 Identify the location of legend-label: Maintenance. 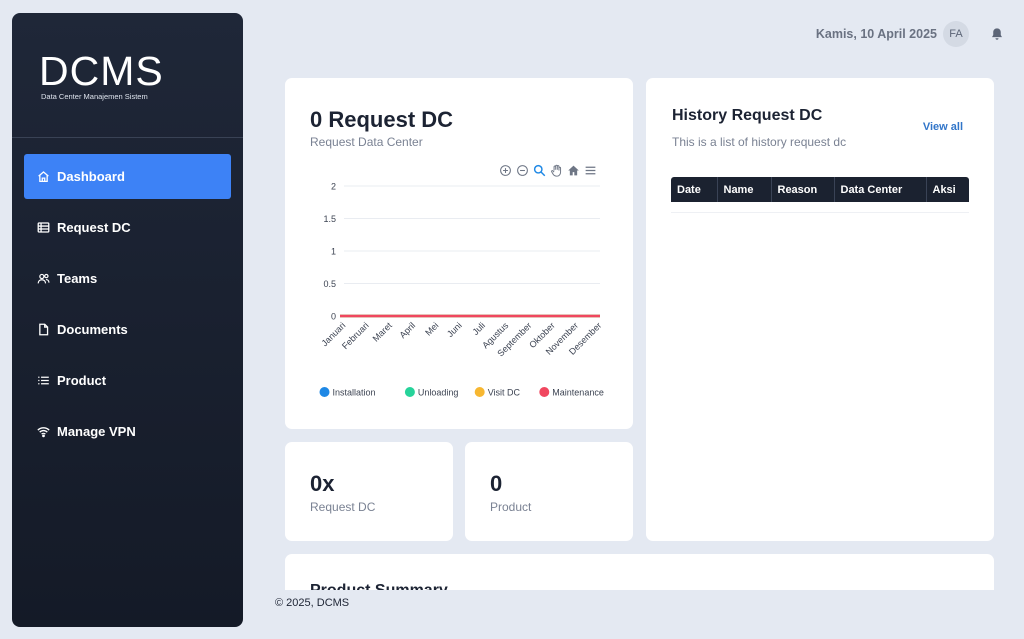
(578, 393).